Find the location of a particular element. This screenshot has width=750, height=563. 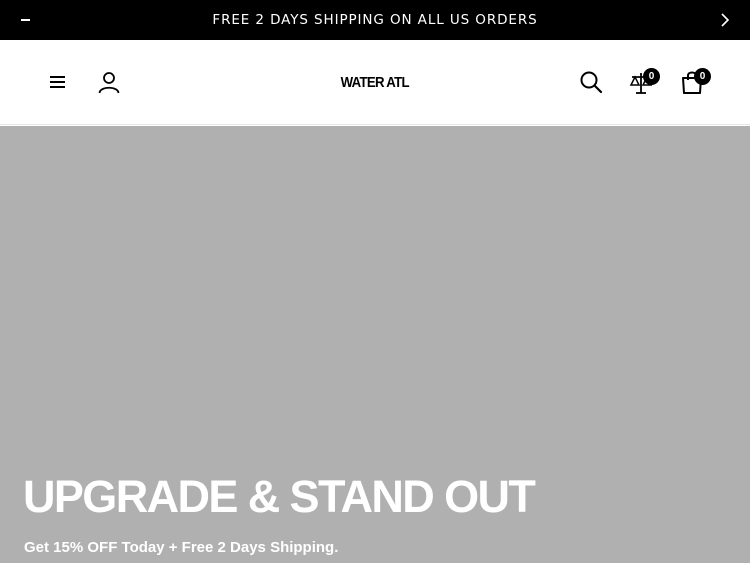

menu-icon is located at coordinates (57, 82).